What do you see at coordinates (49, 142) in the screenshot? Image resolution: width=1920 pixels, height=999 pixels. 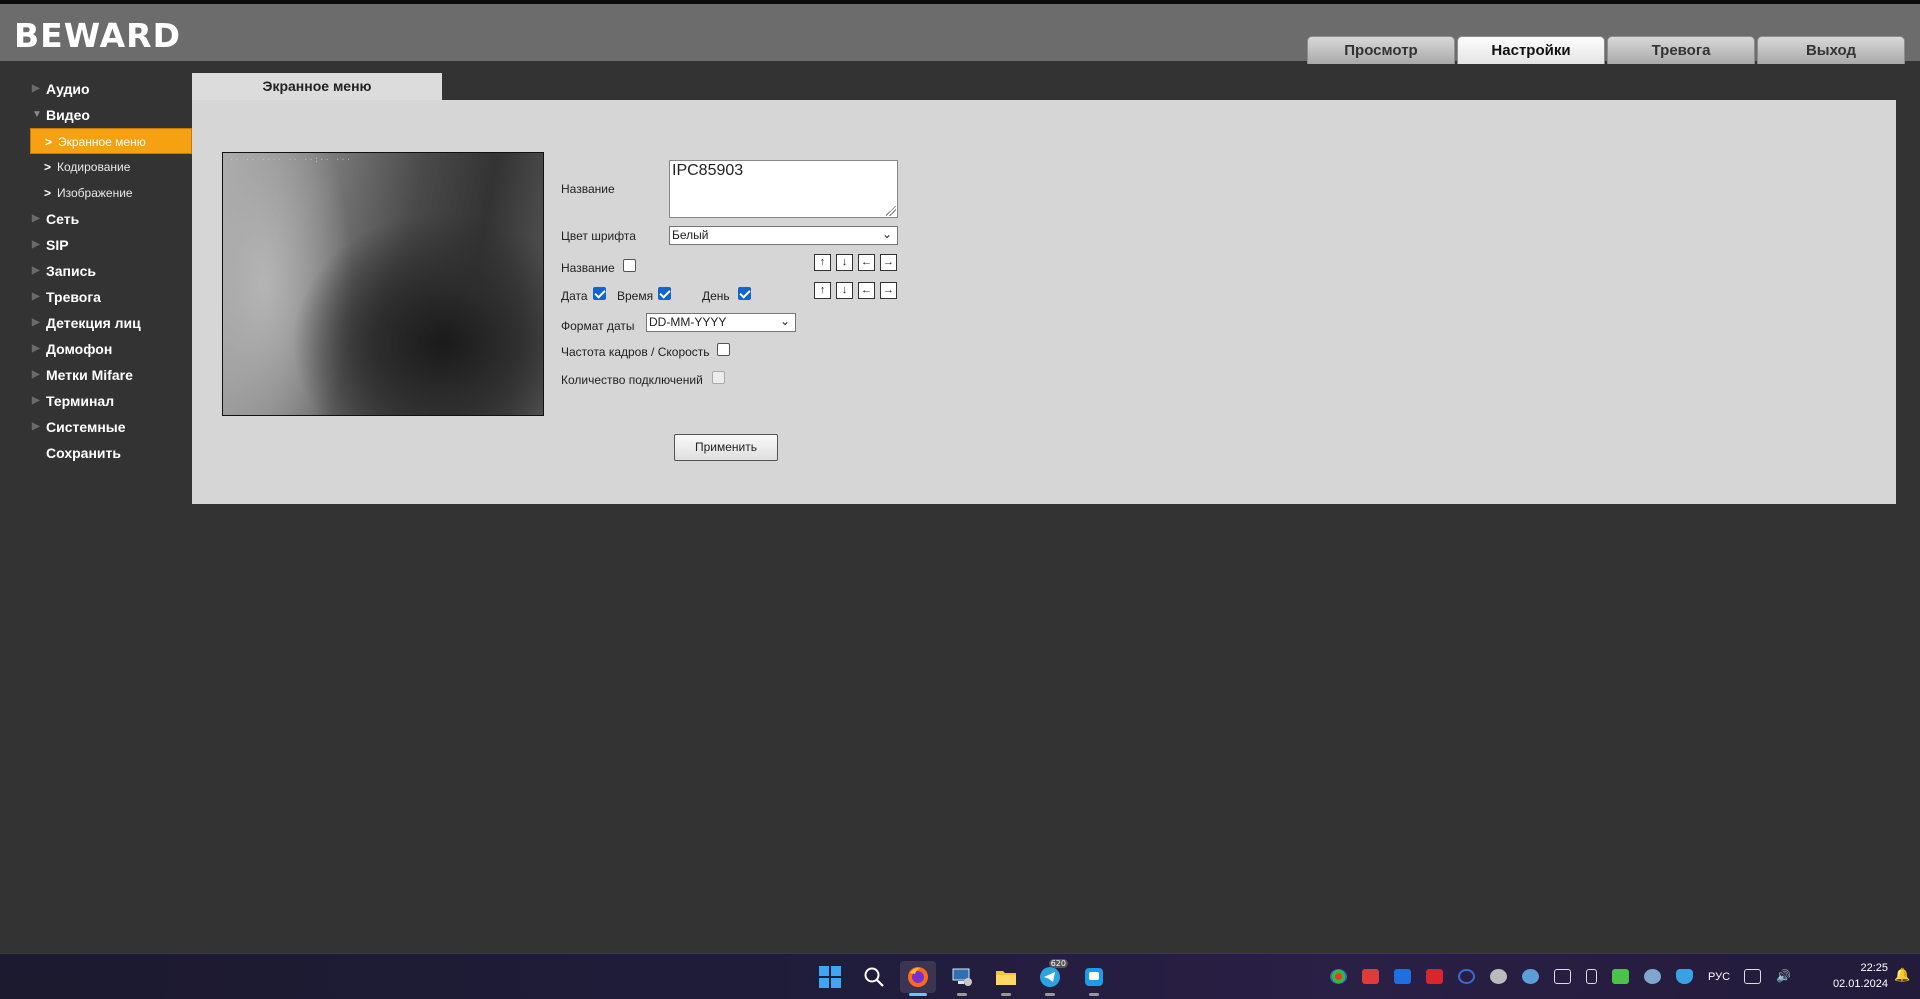 I see `chevron-right-icon: >` at bounding box center [49, 142].